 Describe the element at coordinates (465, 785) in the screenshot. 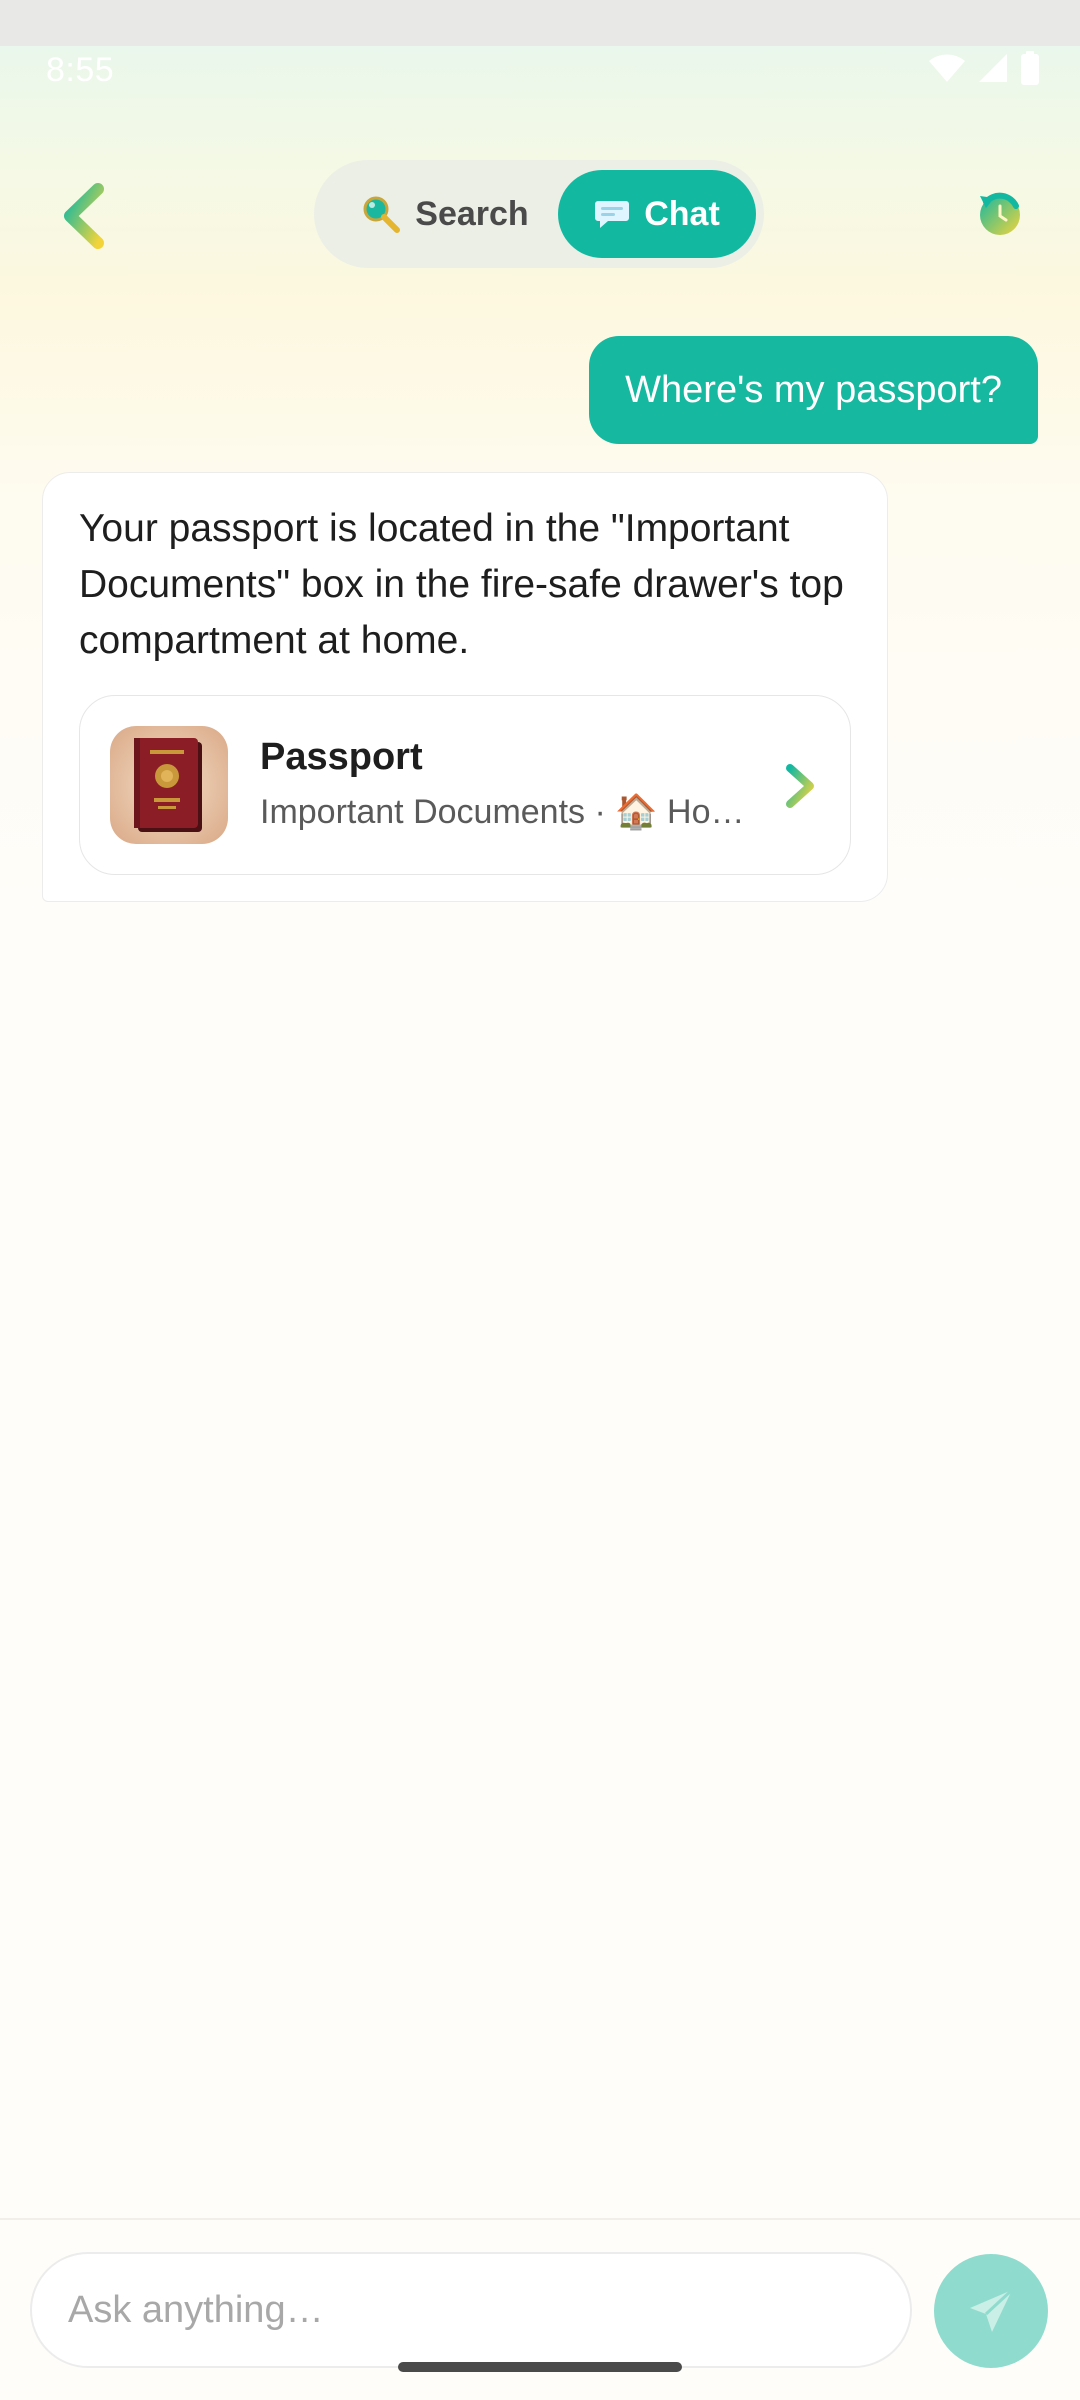

I see `item-result-card: Passport Important Documents · 🏠 Home` at that location.